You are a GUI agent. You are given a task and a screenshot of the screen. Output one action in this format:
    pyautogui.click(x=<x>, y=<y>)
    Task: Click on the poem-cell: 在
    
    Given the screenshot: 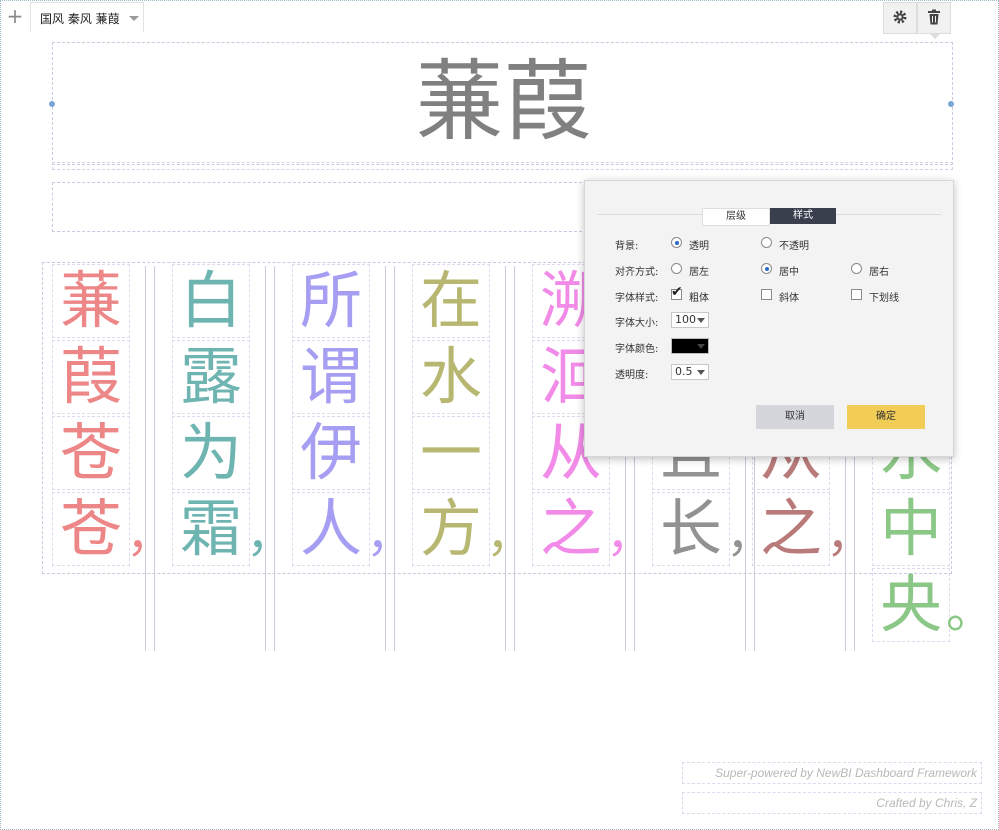 What is the action you would take?
    pyautogui.click(x=451, y=301)
    